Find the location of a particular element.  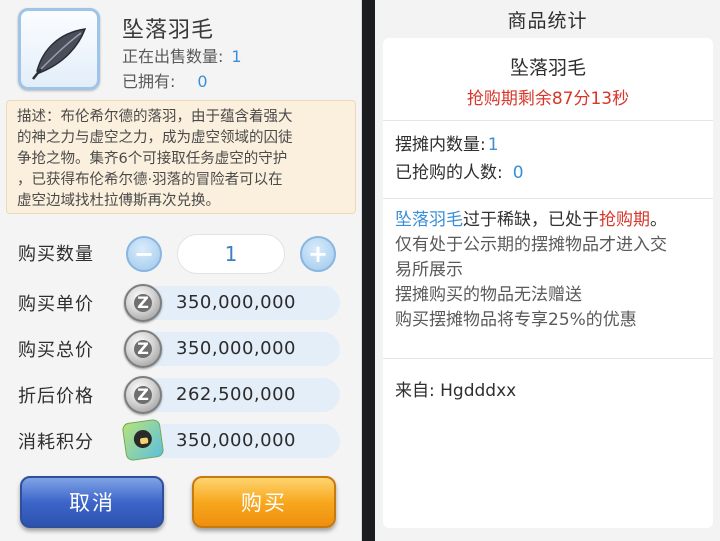

description-line: 虚空边域找杜拉傅斯再次兑换。 is located at coordinates (118, 201).